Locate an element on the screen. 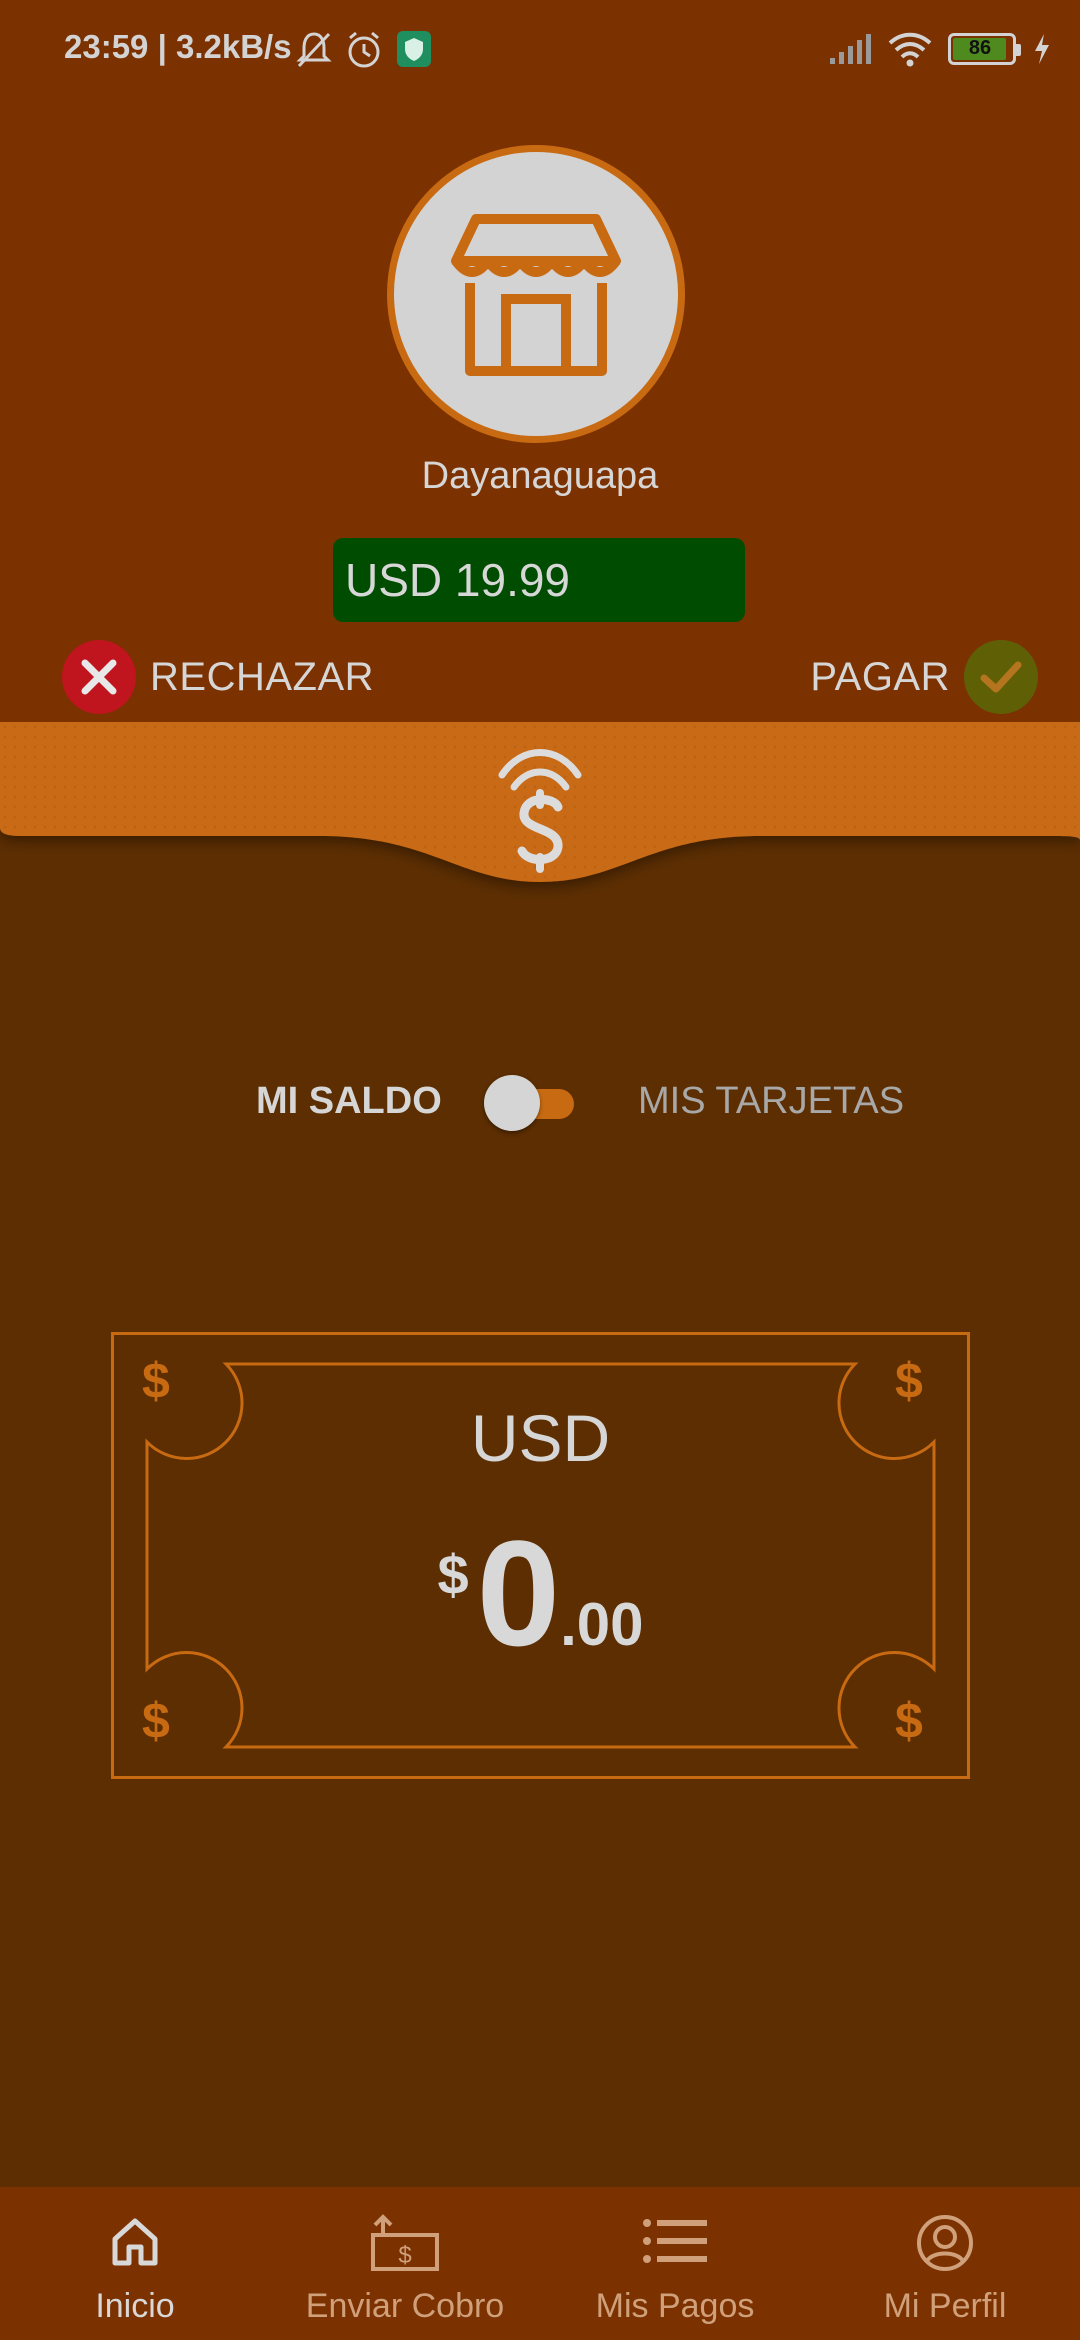 This screenshot has width=1080, height=2340. balance-amount: $ 0 .00 is located at coordinates (540, 1593).